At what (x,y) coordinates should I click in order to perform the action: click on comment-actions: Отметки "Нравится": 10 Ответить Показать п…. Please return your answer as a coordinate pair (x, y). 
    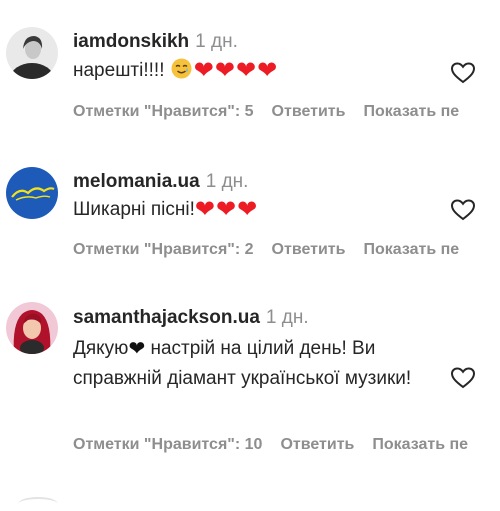
    Looking at the image, I should click on (279, 445).